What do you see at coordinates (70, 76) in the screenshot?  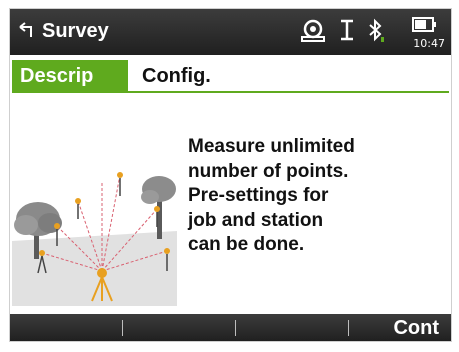 I see `tab-descrip: Descrip` at bounding box center [70, 76].